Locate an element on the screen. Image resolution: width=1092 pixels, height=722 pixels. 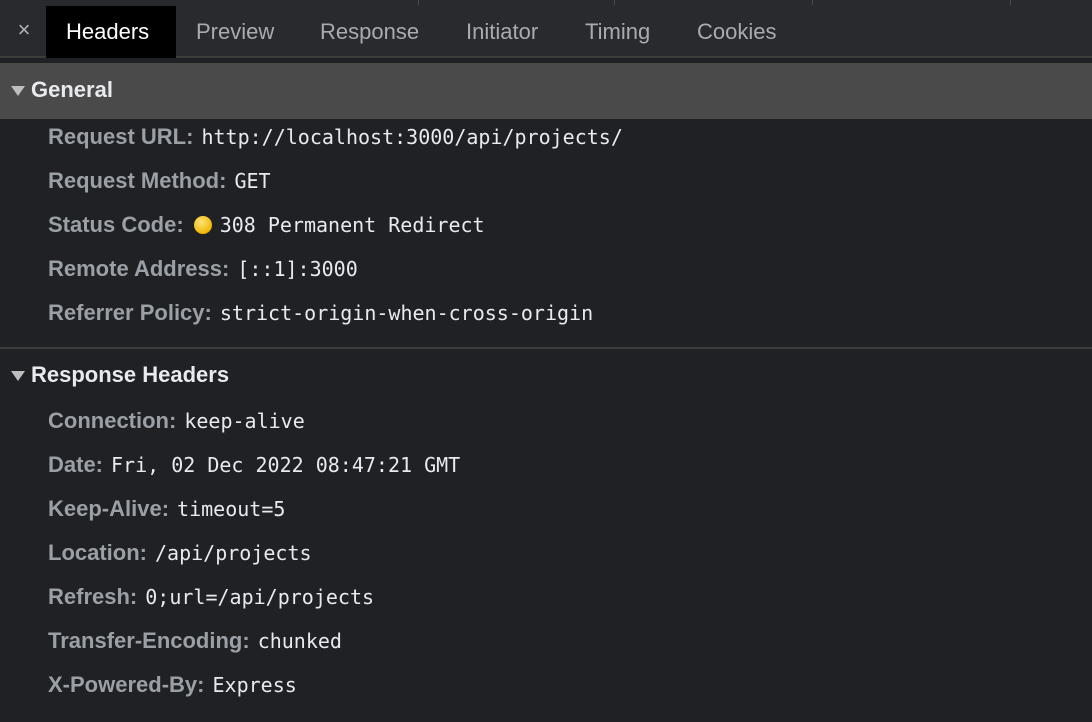
header-row-keep-alive: Keep-Alive: timeout=5 is located at coordinates (166, 511).